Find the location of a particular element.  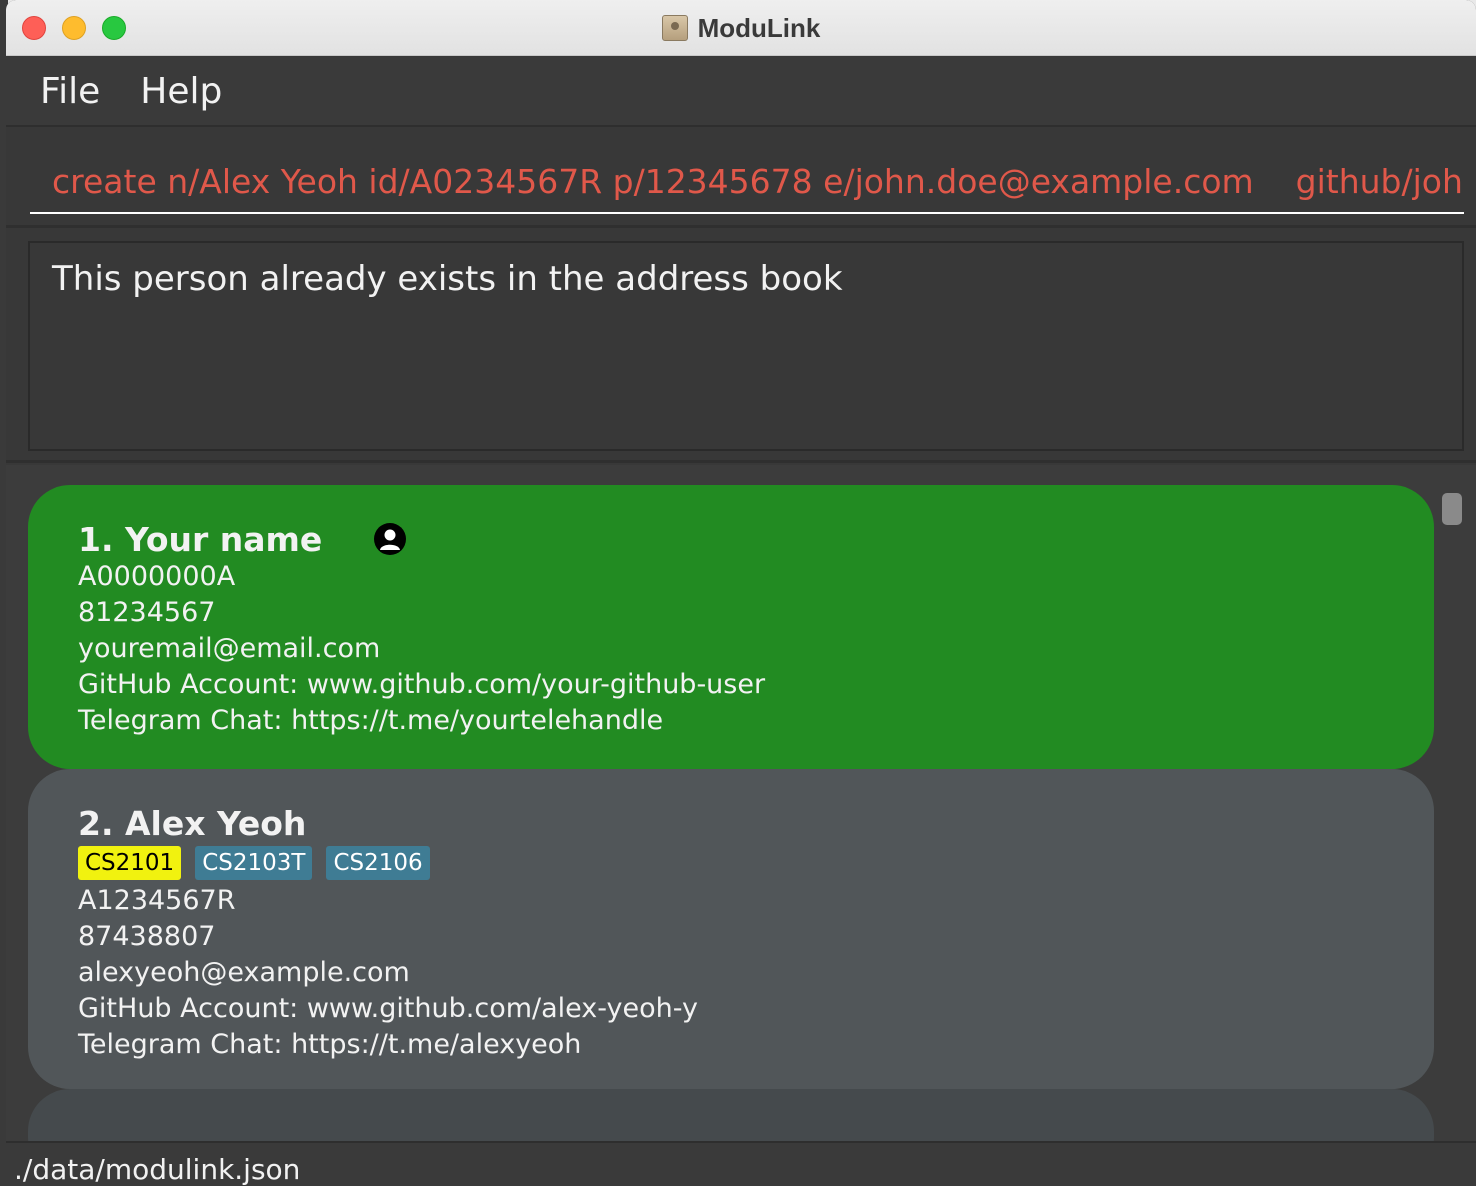

person-name-row: 2. Alex Yeoh is located at coordinates (756, 823).